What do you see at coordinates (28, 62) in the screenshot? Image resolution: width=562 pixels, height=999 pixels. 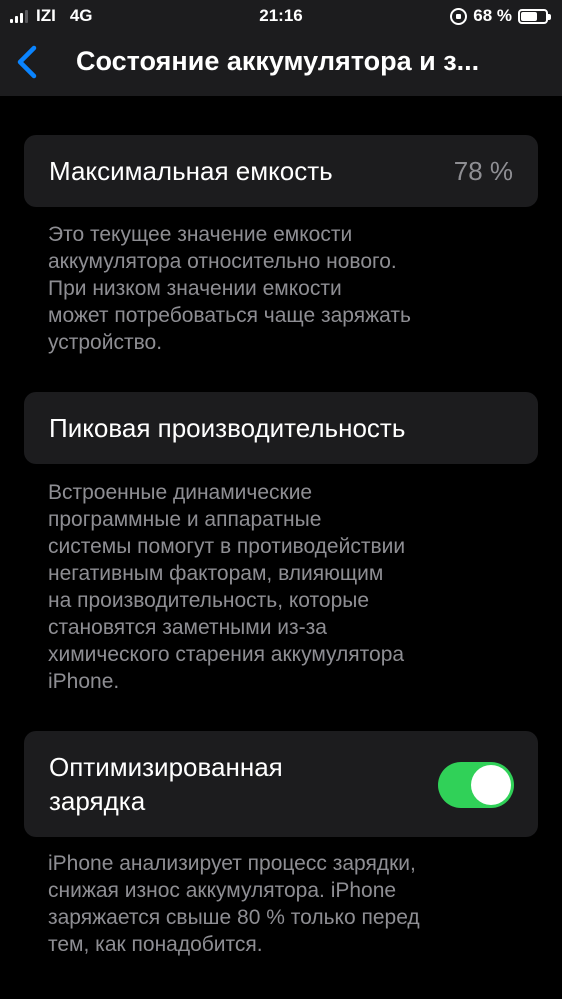 I see `chevron-left-icon` at bounding box center [28, 62].